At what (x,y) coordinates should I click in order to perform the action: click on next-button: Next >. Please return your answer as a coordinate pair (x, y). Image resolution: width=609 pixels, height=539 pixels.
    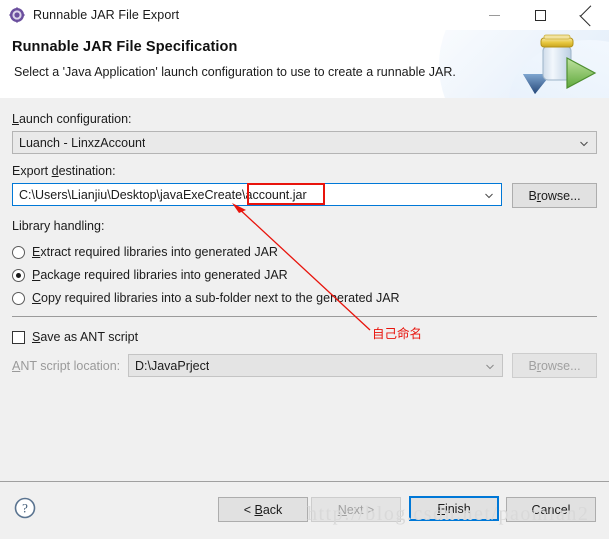
    Looking at the image, I should click on (356, 509).